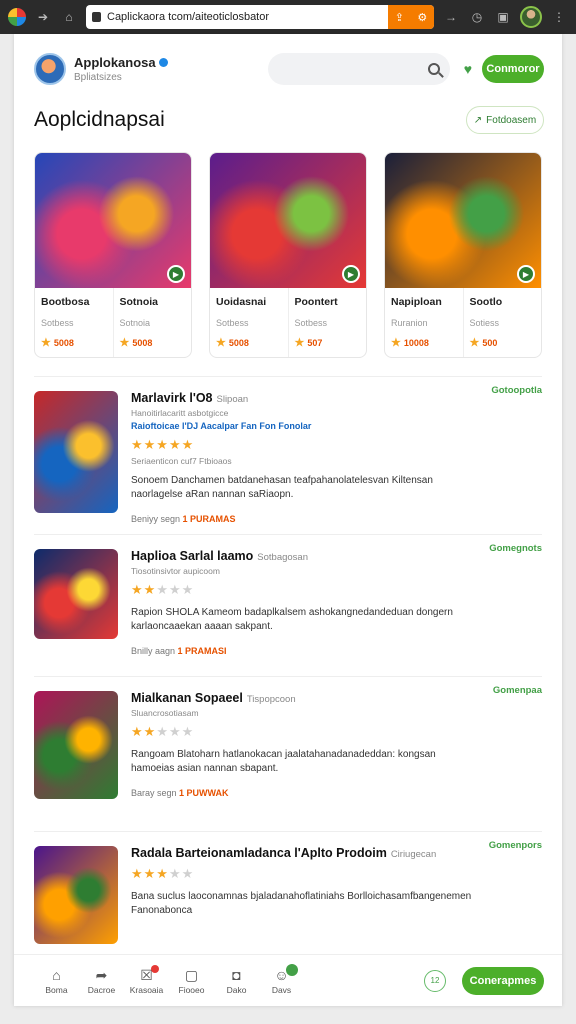  Describe the element at coordinates (191, 974) in the screenshot. I see `library-icon: ▢` at that location.